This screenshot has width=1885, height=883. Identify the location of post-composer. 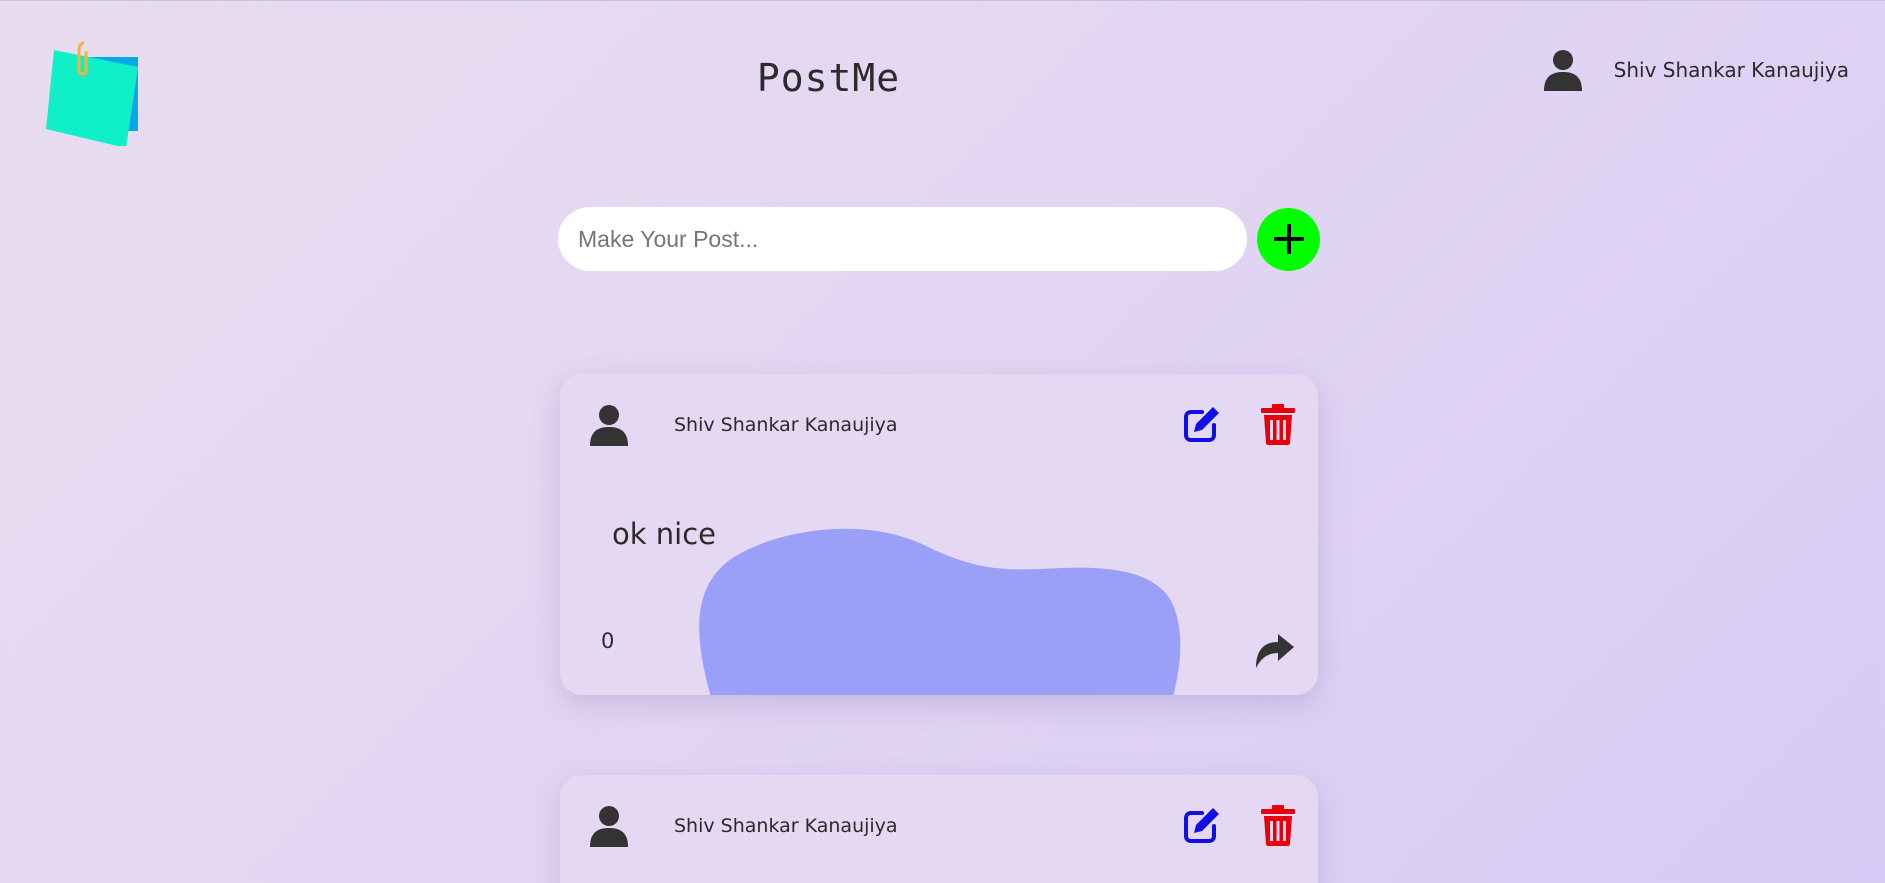
(939, 239).